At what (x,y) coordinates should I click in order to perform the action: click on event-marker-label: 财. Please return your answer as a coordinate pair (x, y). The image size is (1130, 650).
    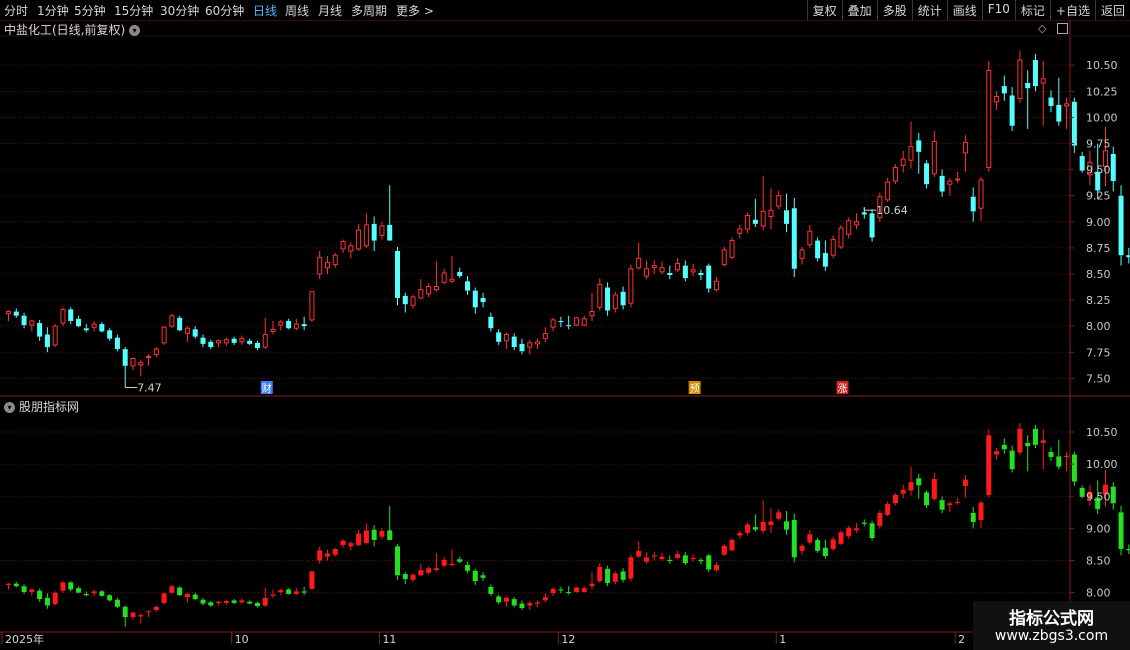
    Looking at the image, I should click on (267, 388).